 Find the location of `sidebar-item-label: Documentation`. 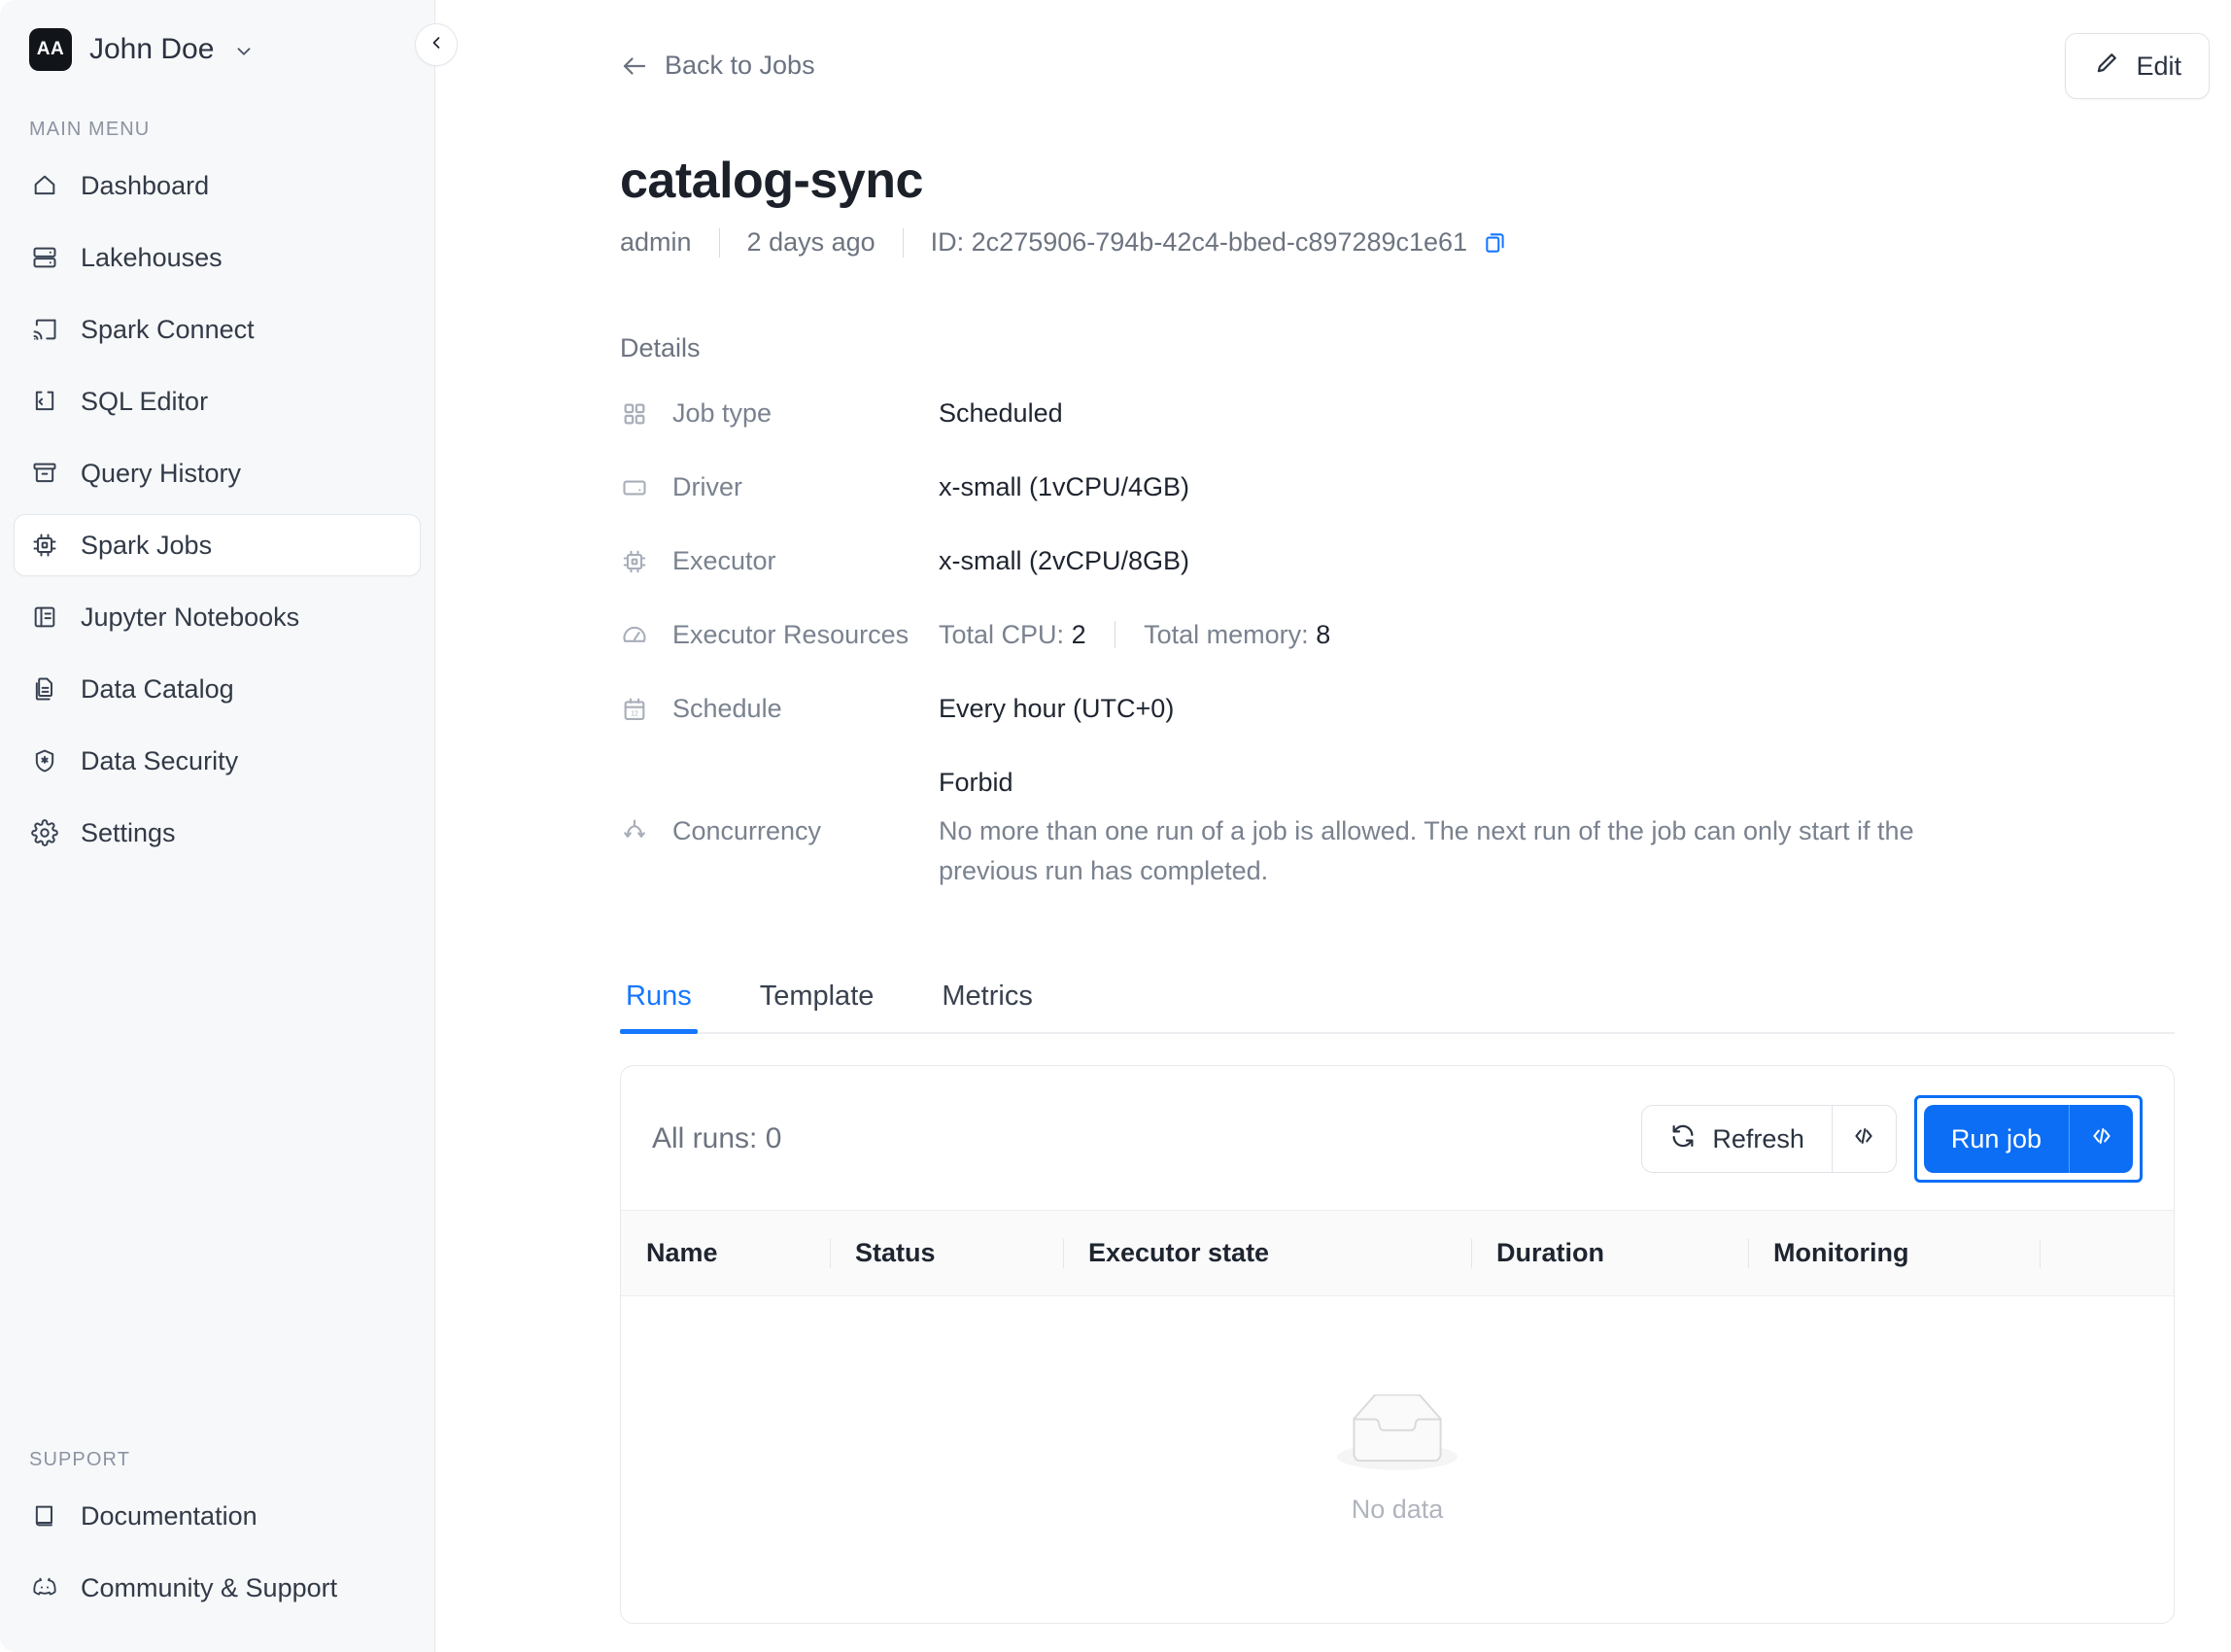

sidebar-item-label: Documentation is located at coordinates (169, 1516).